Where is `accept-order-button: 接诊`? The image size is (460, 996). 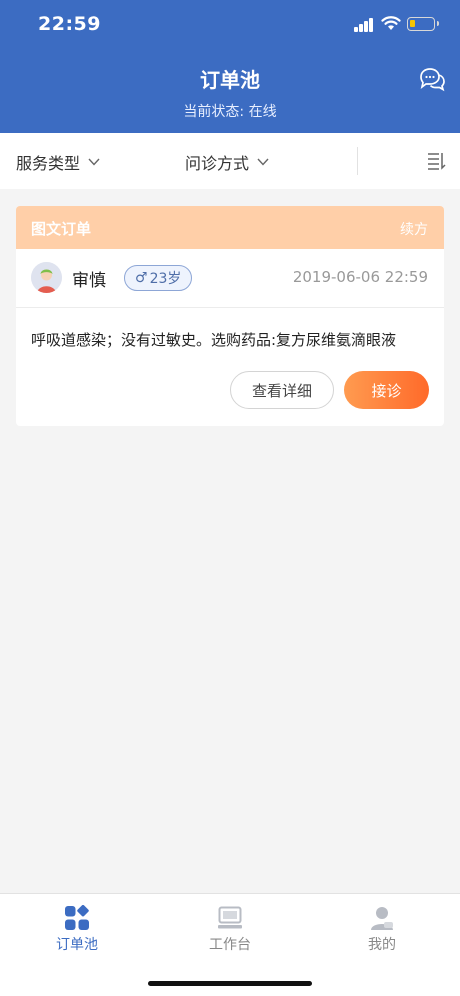 accept-order-button: 接诊 is located at coordinates (386, 390).